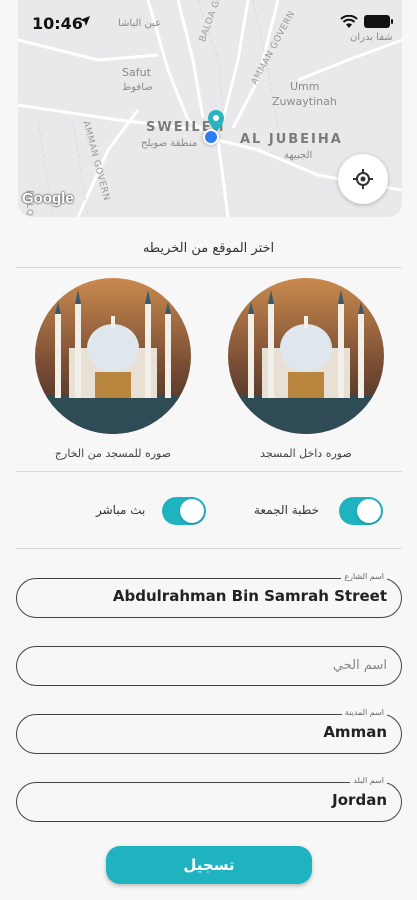  What do you see at coordinates (57, 23) in the screenshot?
I see `status-time: 10:46` at bounding box center [57, 23].